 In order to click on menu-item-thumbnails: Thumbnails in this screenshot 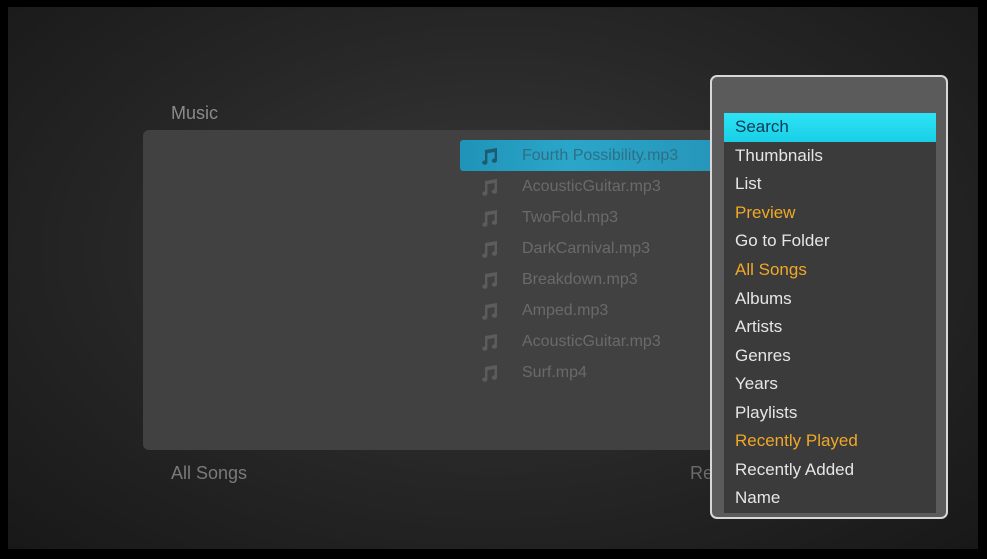, I will do `click(830, 156)`.